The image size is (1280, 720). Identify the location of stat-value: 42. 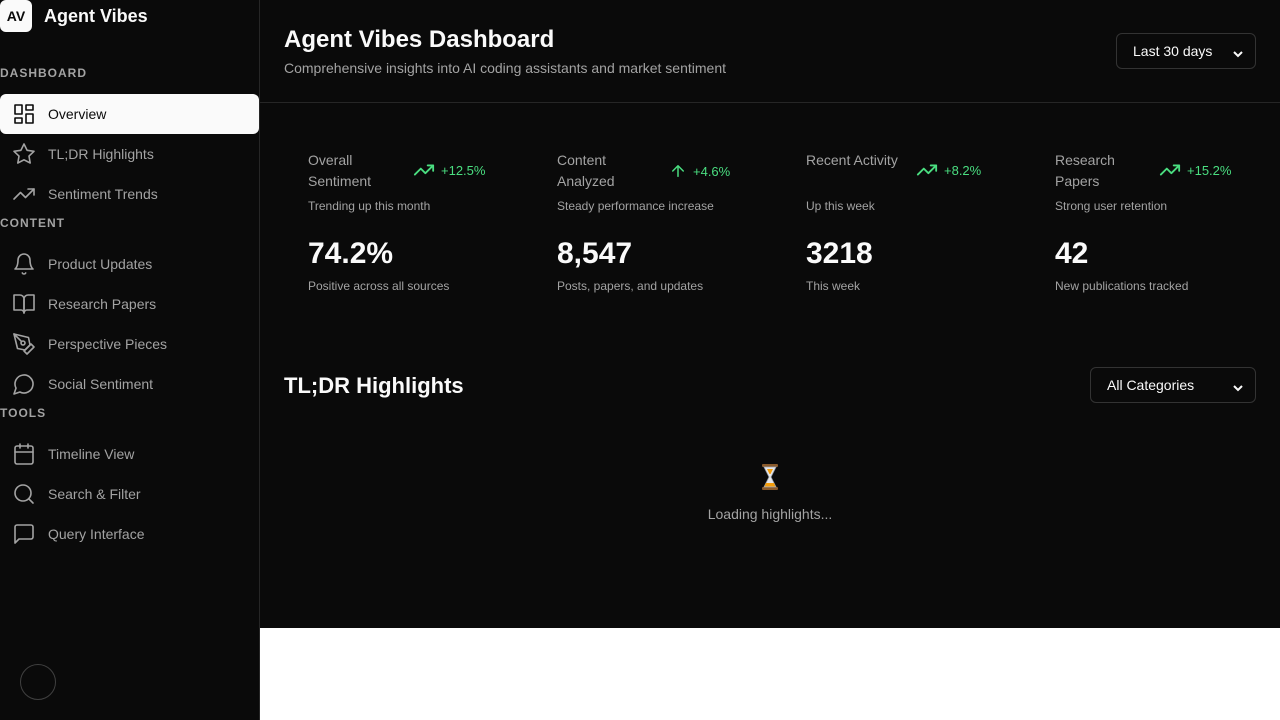
(1072, 253).